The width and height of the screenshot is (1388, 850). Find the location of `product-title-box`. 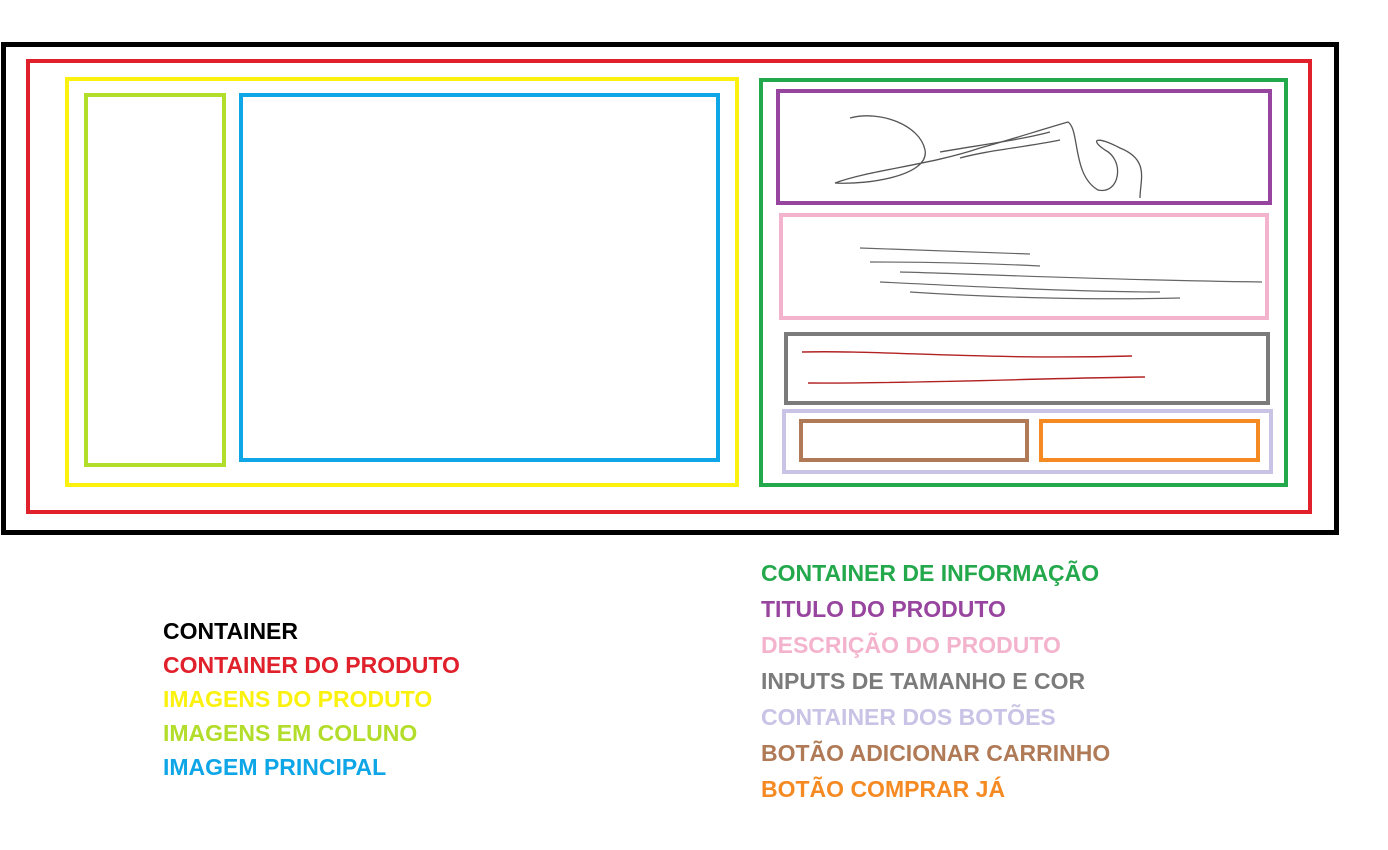

product-title-box is located at coordinates (1024, 147).